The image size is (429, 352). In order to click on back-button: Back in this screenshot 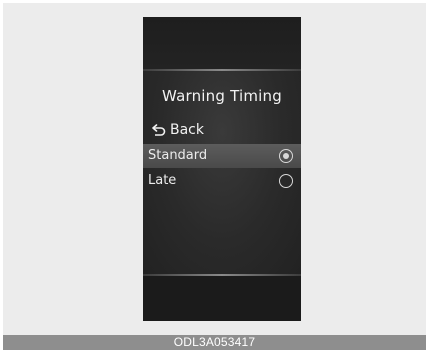, I will do `click(177, 130)`.